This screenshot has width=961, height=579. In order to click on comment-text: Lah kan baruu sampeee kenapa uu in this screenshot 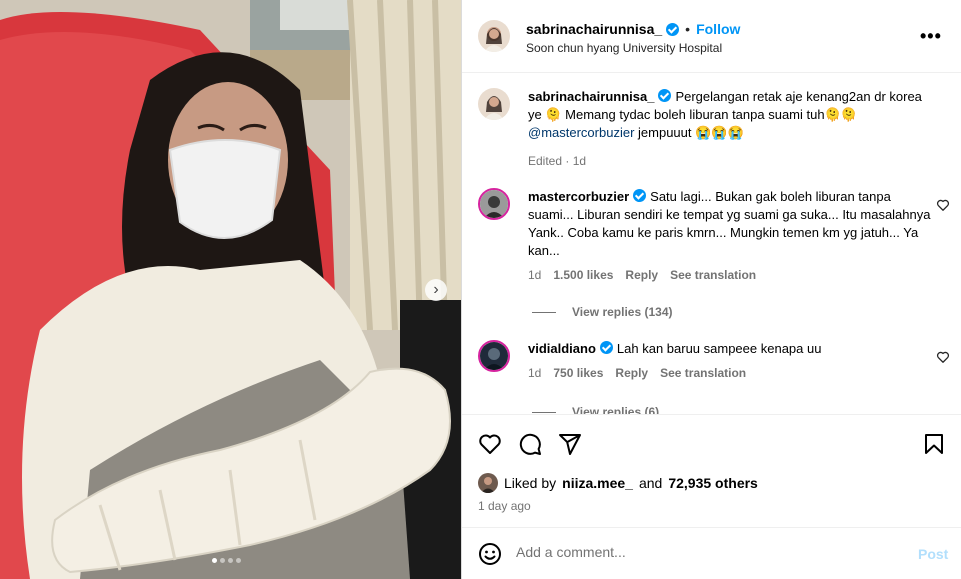, I will do `click(719, 348)`.